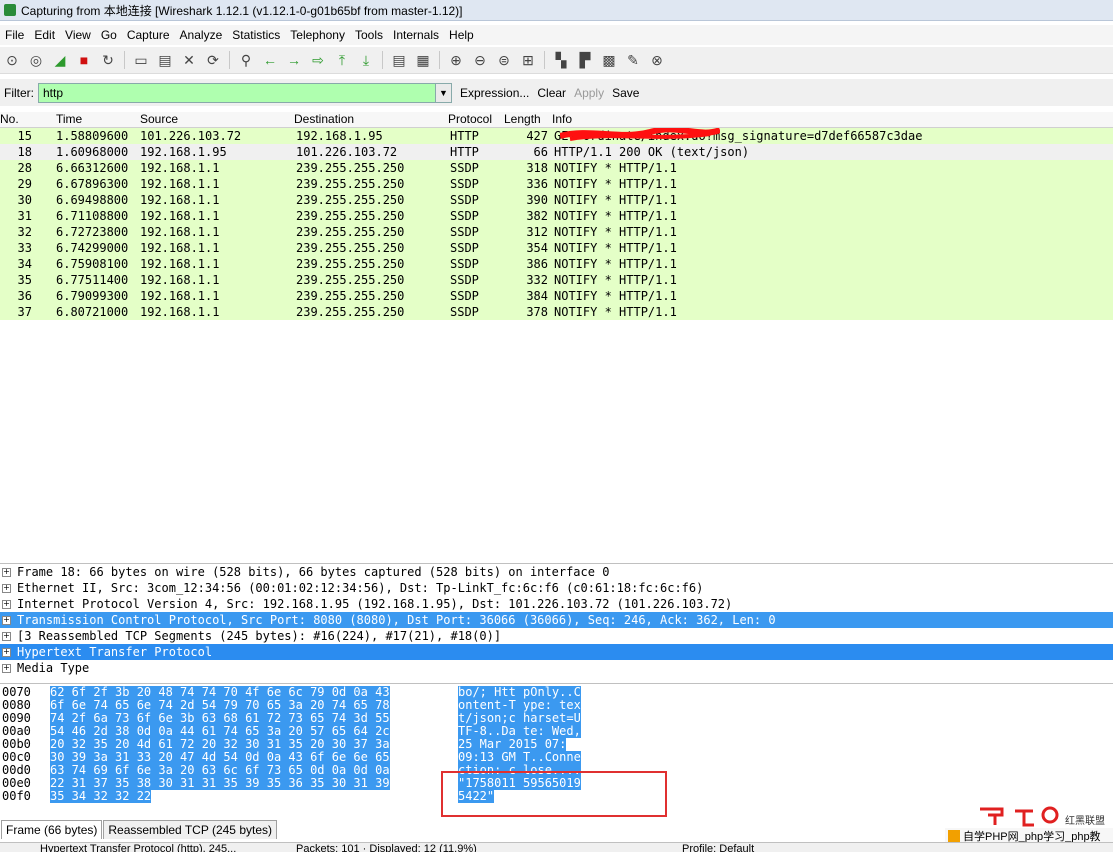  What do you see at coordinates (470, 119) in the screenshot?
I see `column-protocol: Protocol` at bounding box center [470, 119].